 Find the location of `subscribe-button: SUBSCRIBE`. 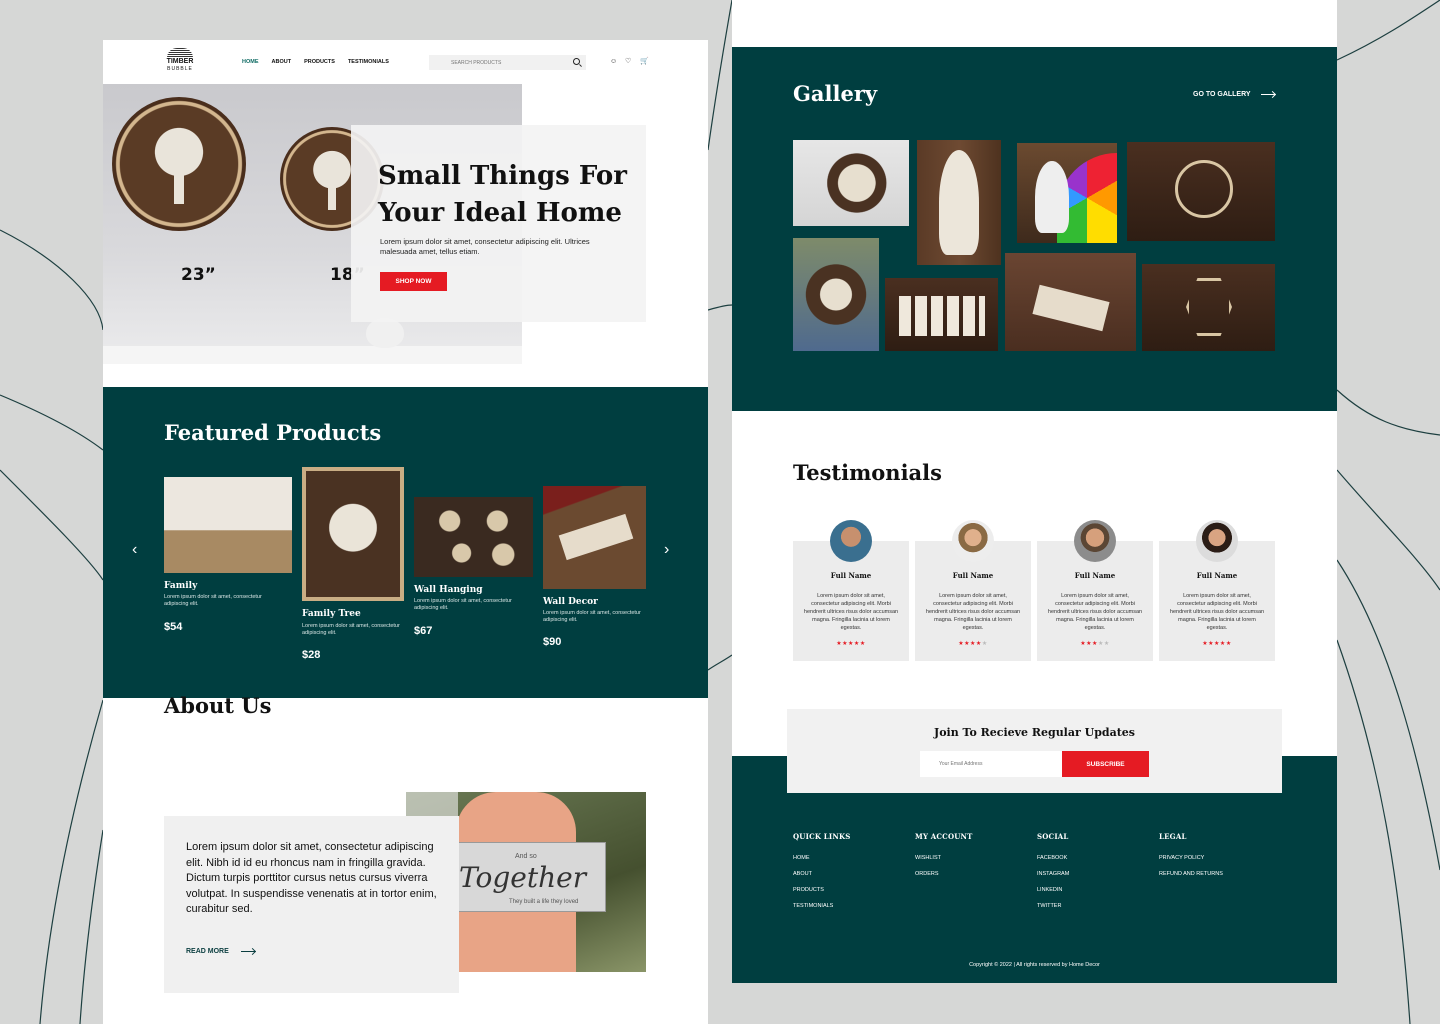

subscribe-button: SUBSCRIBE is located at coordinates (1105, 764).